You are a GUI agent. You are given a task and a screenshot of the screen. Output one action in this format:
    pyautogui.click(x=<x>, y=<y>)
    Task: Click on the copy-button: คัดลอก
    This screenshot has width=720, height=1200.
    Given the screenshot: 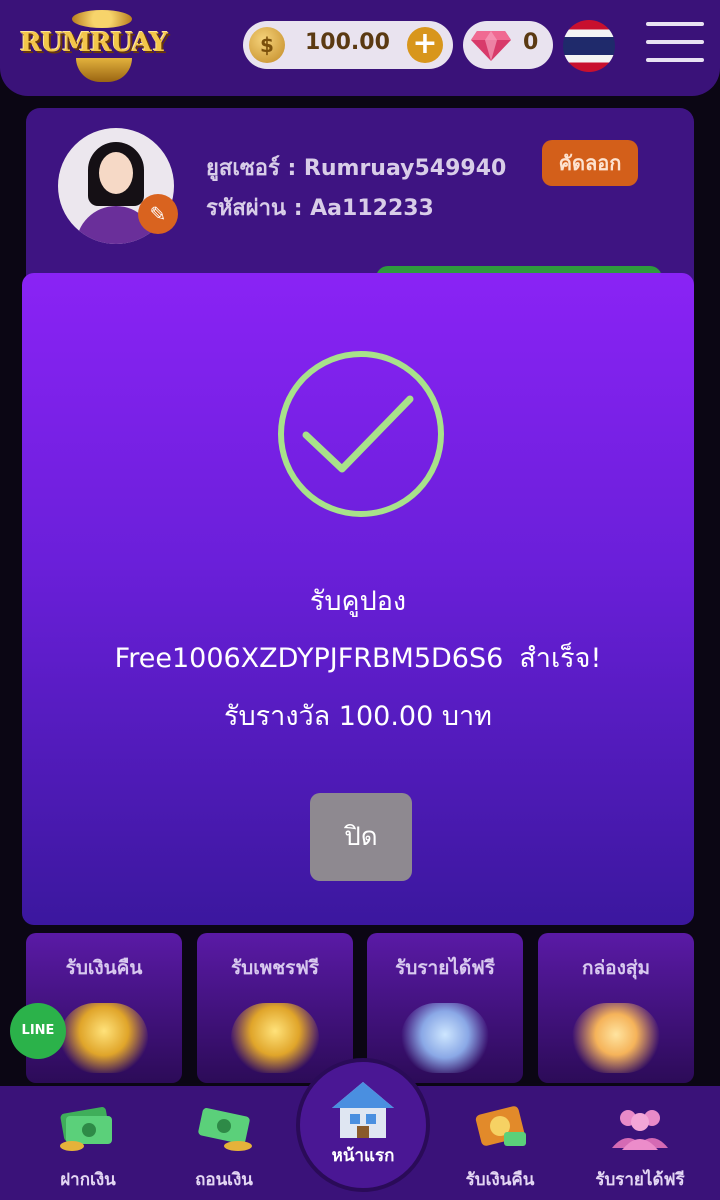 What is the action you would take?
    pyautogui.click(x=590, y=163)
    